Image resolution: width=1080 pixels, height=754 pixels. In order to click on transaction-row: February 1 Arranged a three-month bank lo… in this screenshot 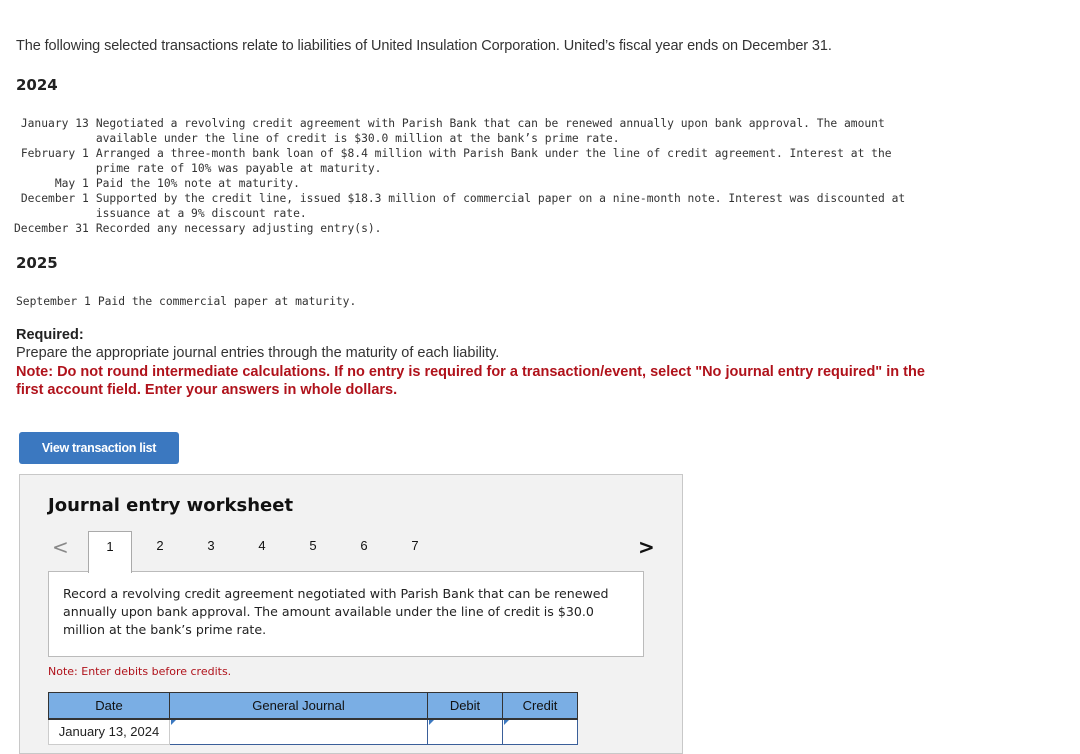, I will do `click(485, 153)`.